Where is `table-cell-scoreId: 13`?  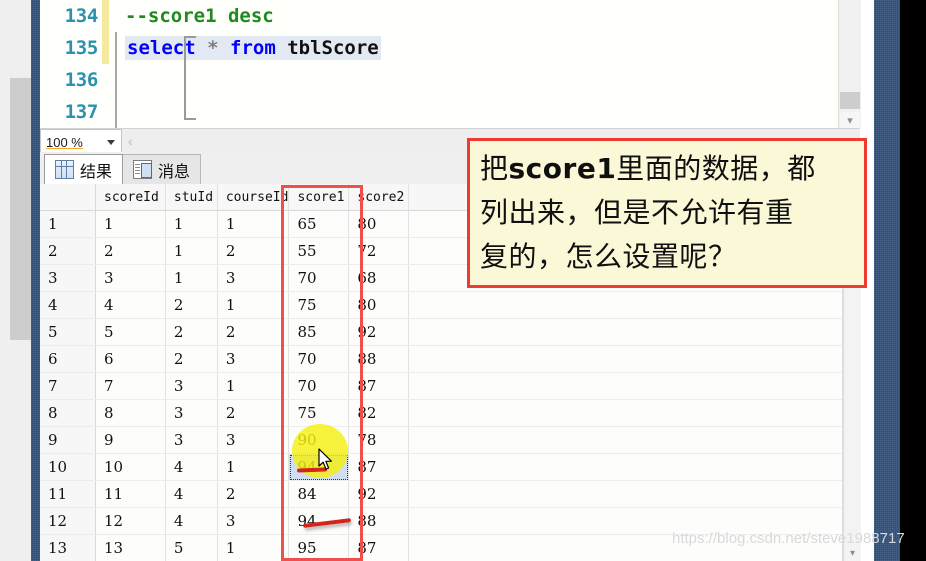
table-cell-scoreId: 13 is located at coordinates (130, 547).